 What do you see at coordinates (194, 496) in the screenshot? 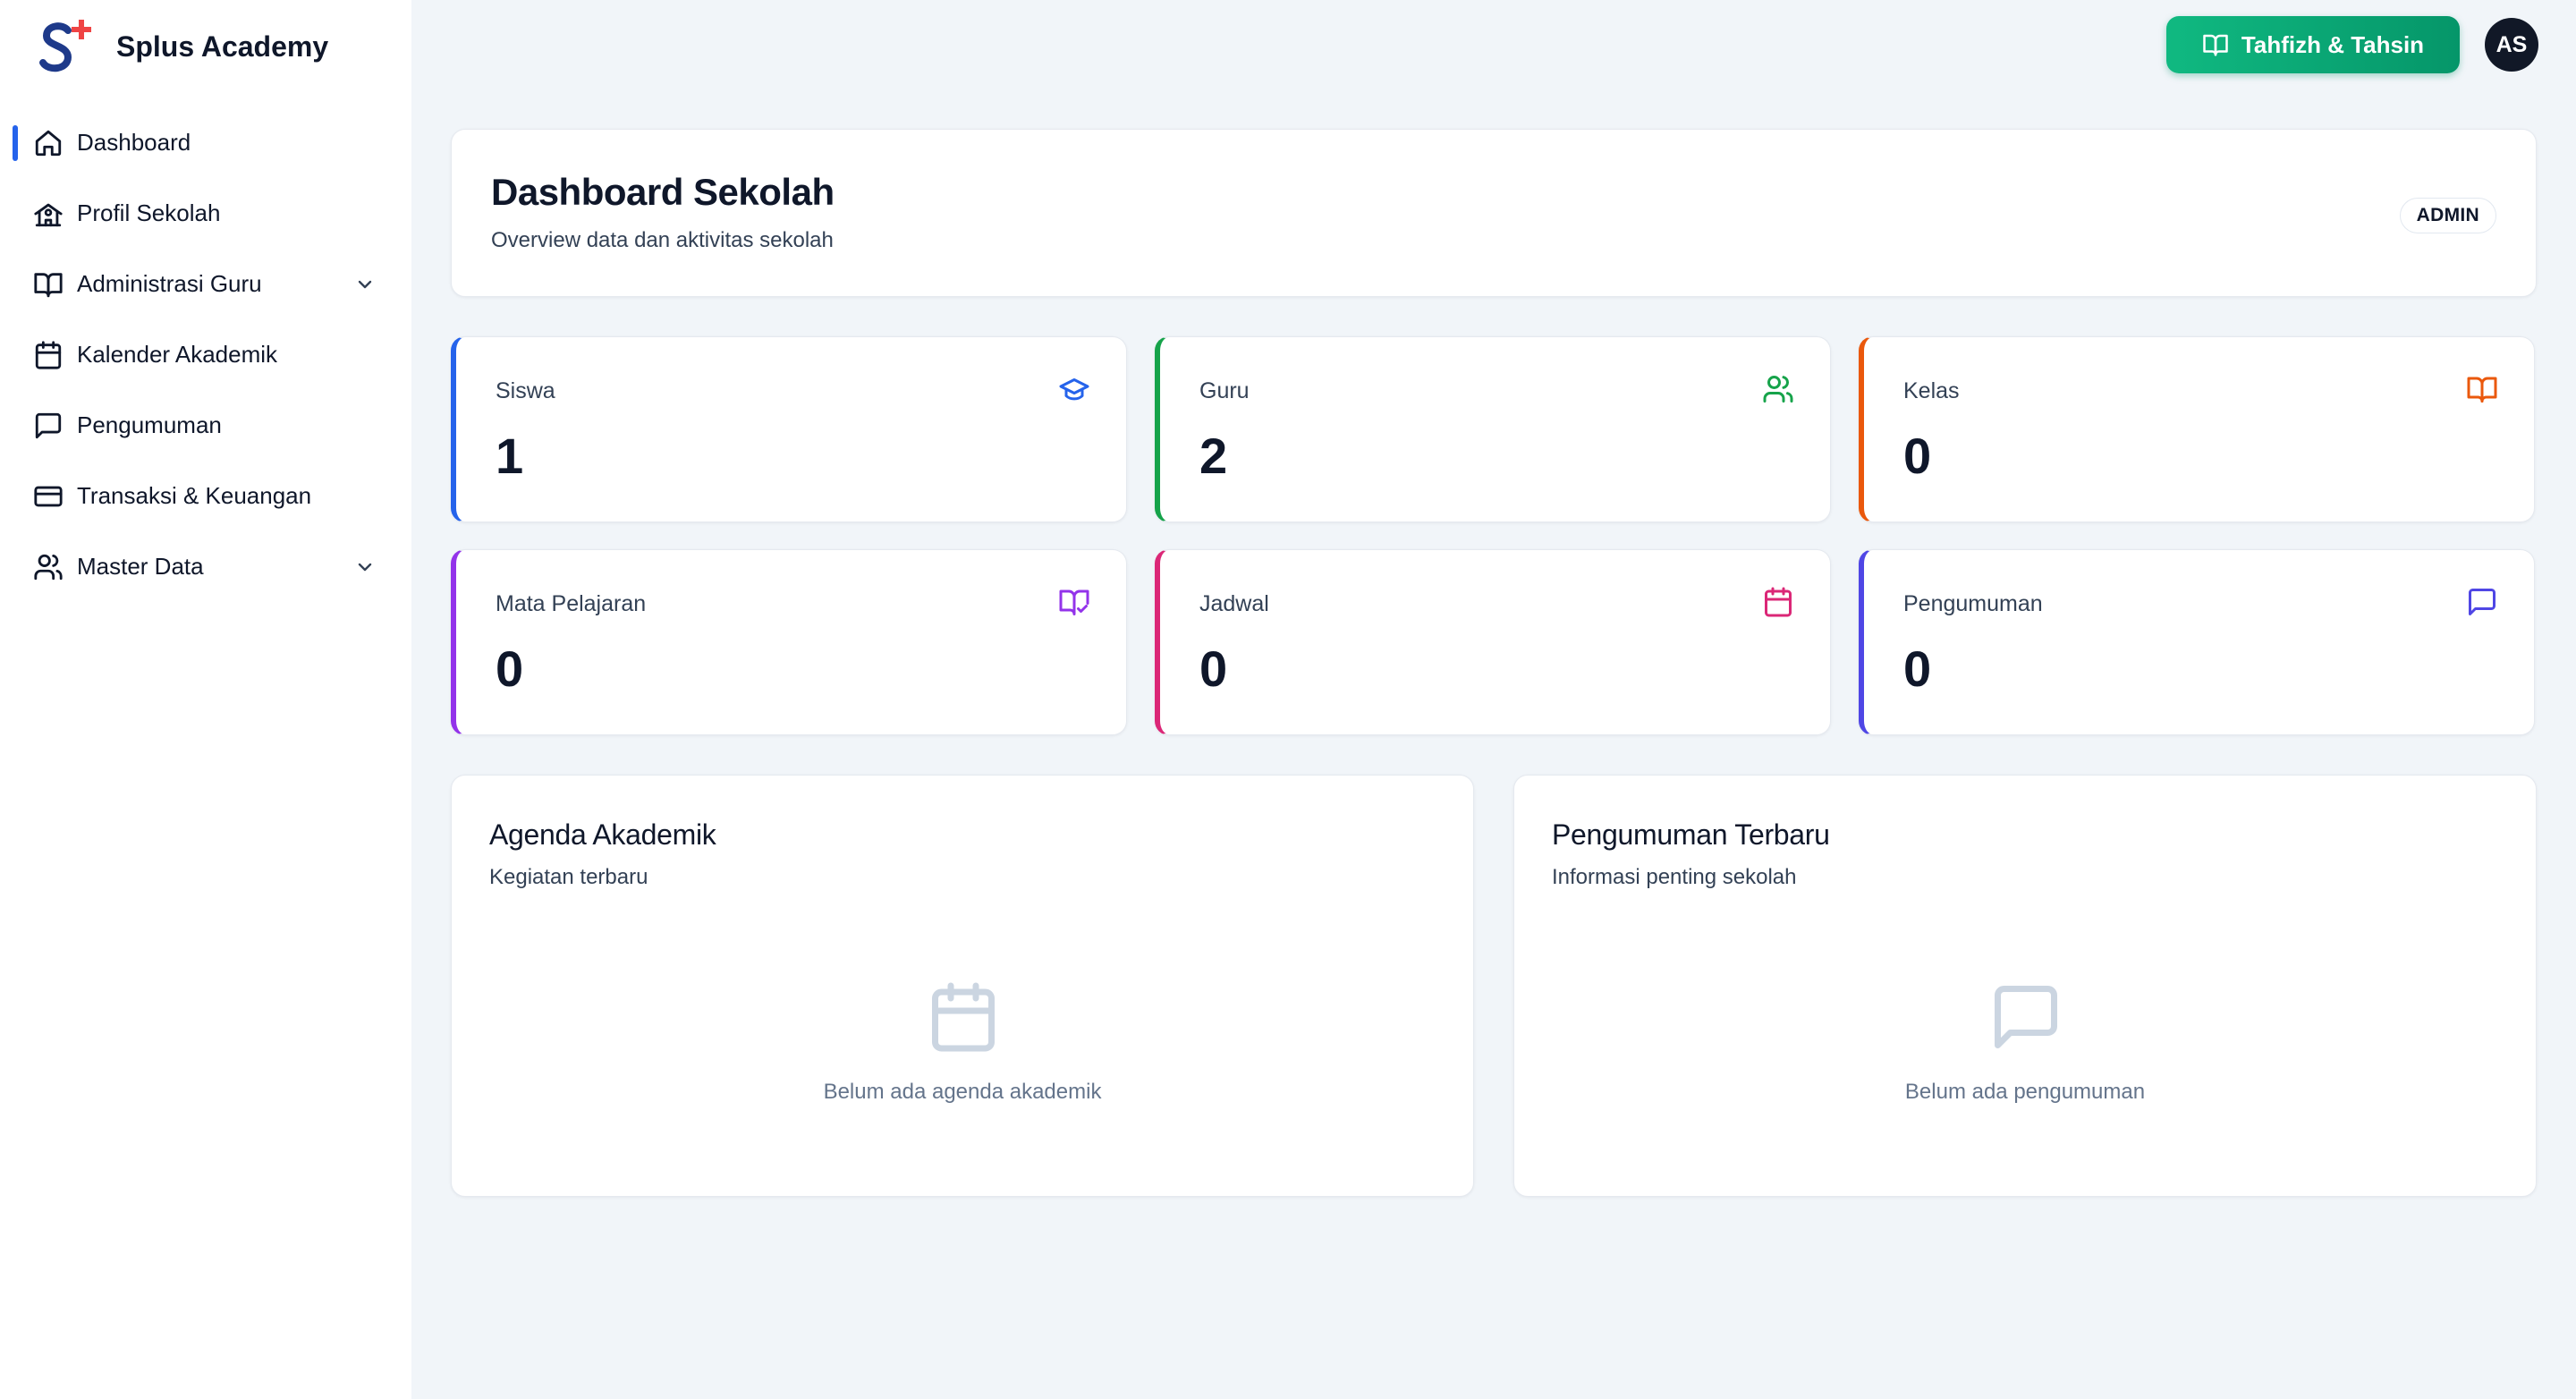
I see `sidebar-item-label: Transaksi & Keuangan` at bounding box center [194, 496].